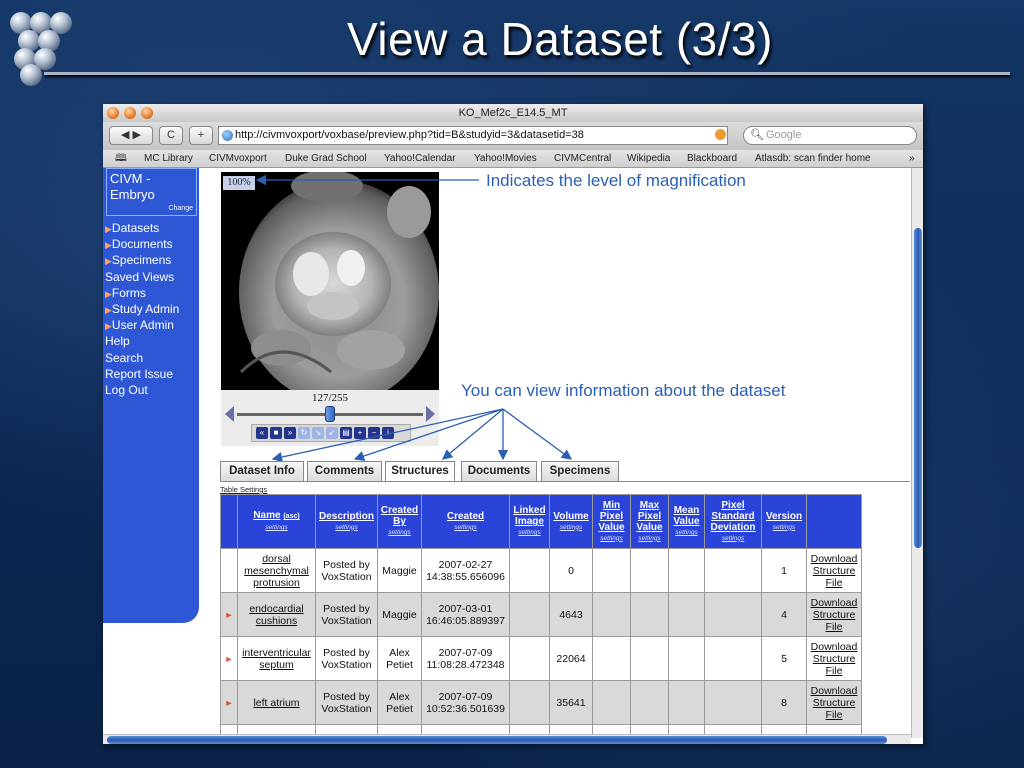 Image resolution: width=1024 pixels, height=768 pixels. What do you see at coordinates (420, 471) in the screenshot?
I see `tab-structures: Structures` at bounding box center [420, 471].